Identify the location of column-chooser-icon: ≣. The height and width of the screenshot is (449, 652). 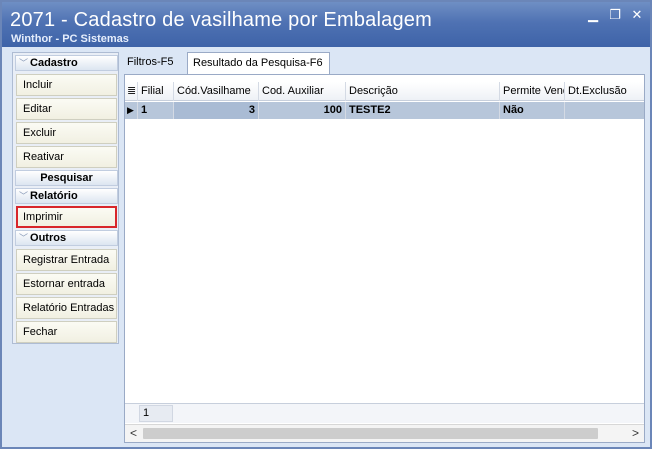
(131, 91).